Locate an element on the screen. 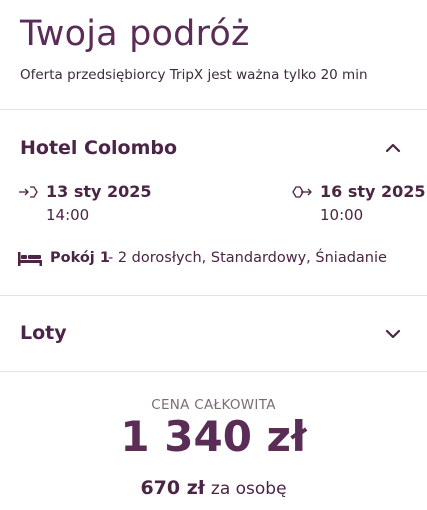  total-price: 1 340 zł is located at coordinates (213, 436).